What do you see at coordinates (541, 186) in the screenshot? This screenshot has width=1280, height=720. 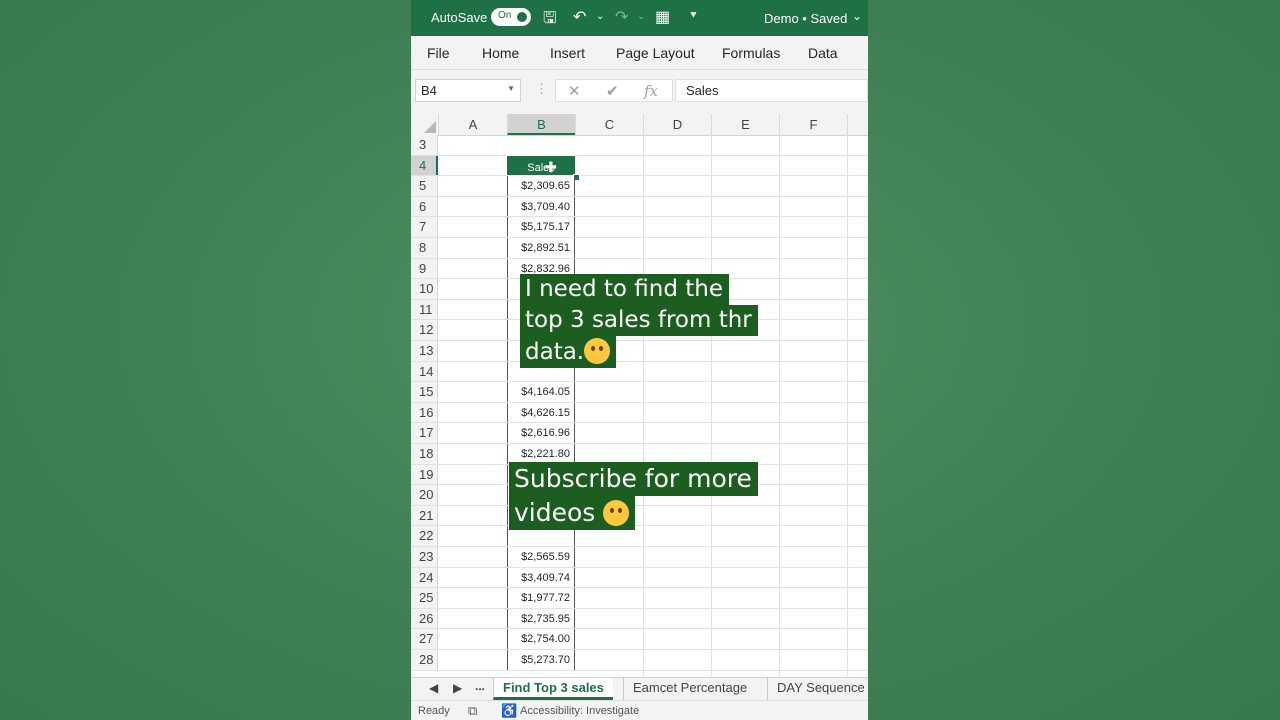 I see `cell-b5: $2,309.65` at bounding box center [541, 186].